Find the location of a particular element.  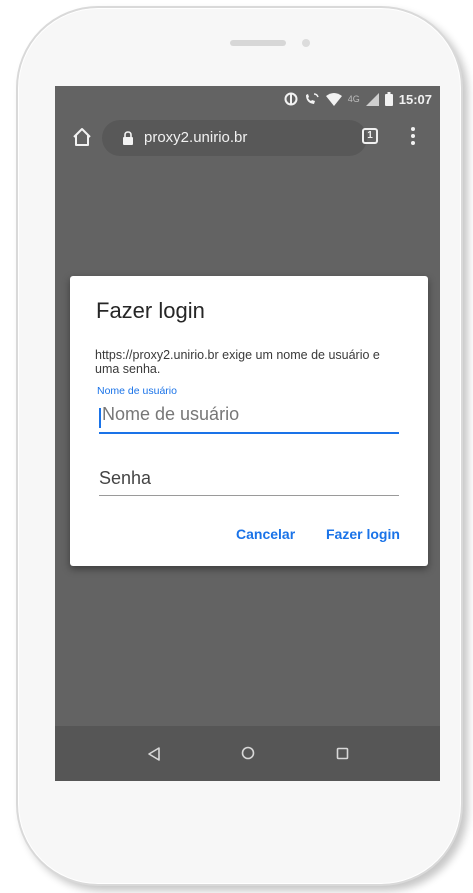

data-saver-icon is located at coordinates (291, 99).